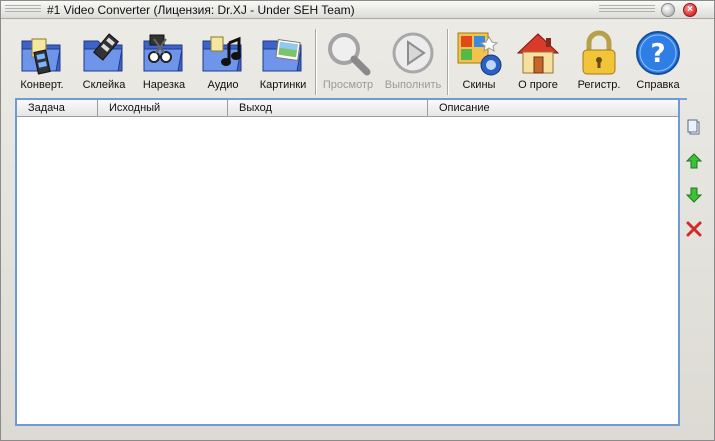  Describe the element at coordinates (23, 9) in the screenshot. I see `title-grip-left` at that location.